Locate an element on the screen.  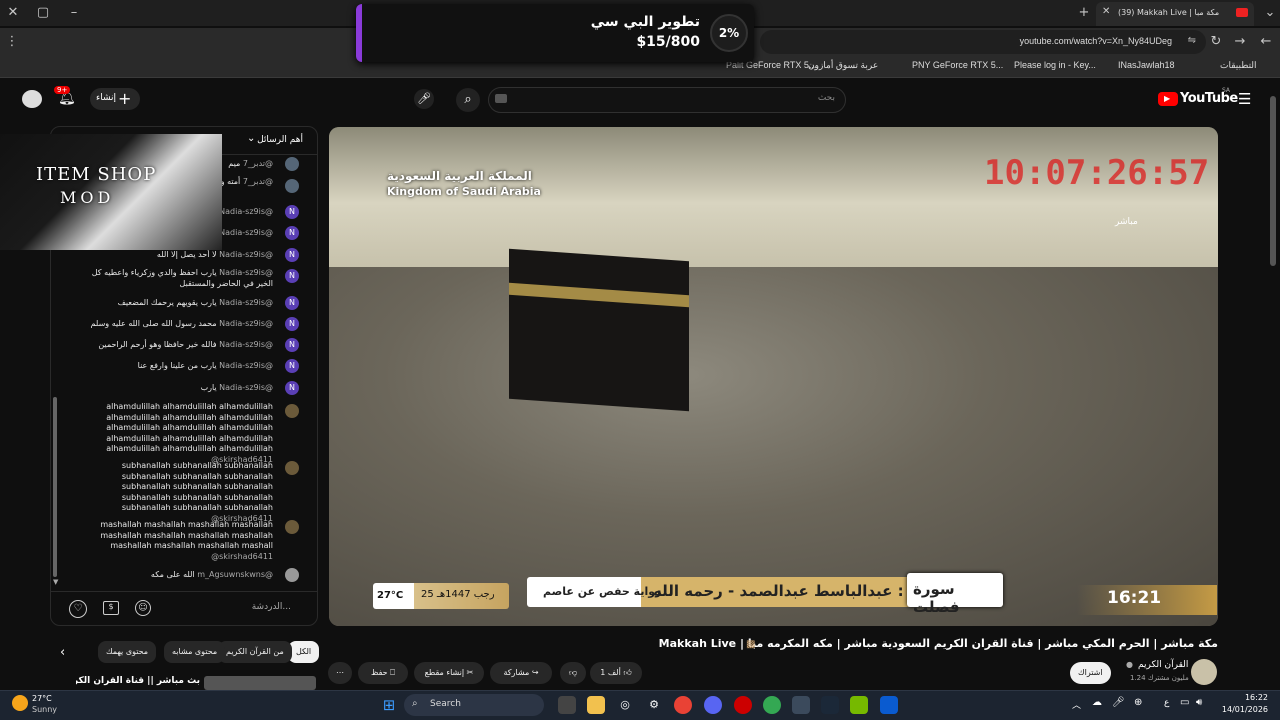
create-button: إنشاء + is located at coordinates (115, 99).